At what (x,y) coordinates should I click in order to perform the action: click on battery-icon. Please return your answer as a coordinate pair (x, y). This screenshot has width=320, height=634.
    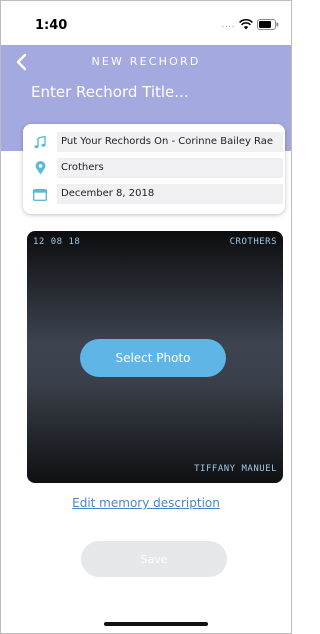
    Looking at the image, I should click on (268, 24).